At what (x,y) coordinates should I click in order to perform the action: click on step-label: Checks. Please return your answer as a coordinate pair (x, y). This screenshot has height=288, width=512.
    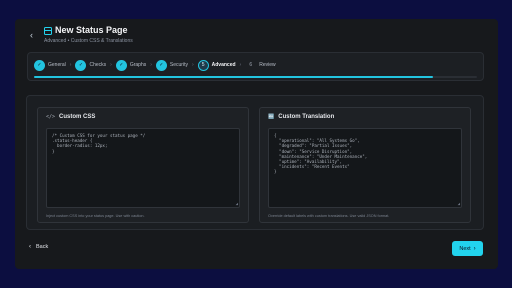
    Looking at the image, I should click on (98, 65).